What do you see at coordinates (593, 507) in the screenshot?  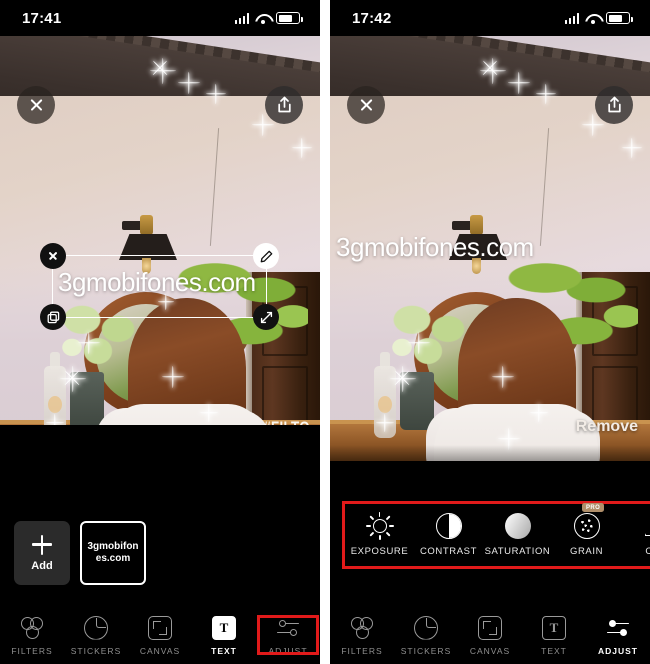 I see `pro-badge: PRO` at bounding box center [593, 507].